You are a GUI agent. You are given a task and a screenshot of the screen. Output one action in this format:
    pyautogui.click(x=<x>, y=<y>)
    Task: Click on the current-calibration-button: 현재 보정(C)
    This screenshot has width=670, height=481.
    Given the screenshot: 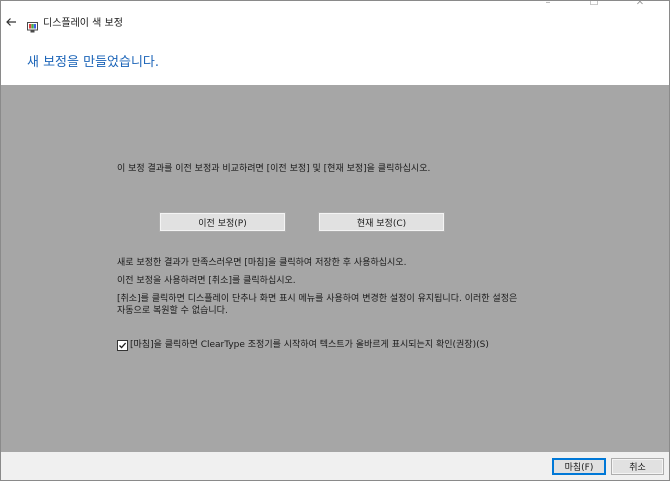 What is the action you would take?
    pyautogui.click(x=381, y=222)
    